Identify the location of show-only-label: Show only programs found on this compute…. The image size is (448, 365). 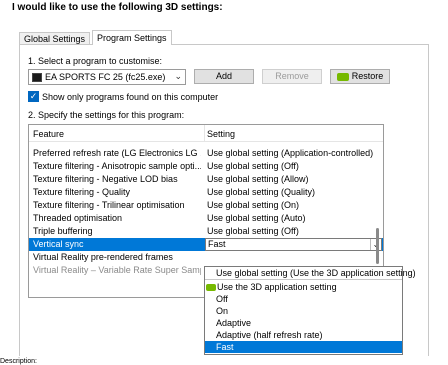
(130, 97).